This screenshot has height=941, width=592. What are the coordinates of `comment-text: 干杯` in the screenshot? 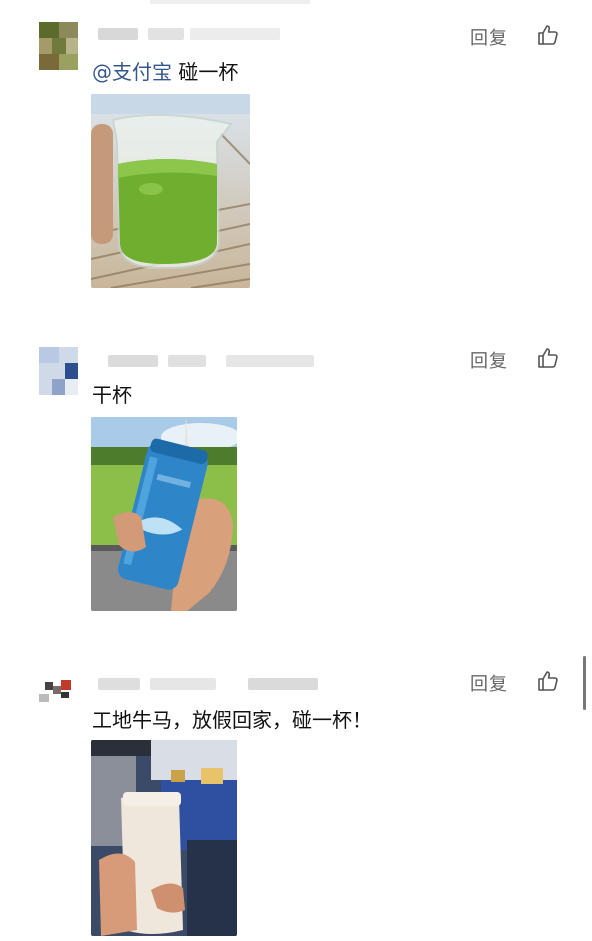 It's located at (112, 395).